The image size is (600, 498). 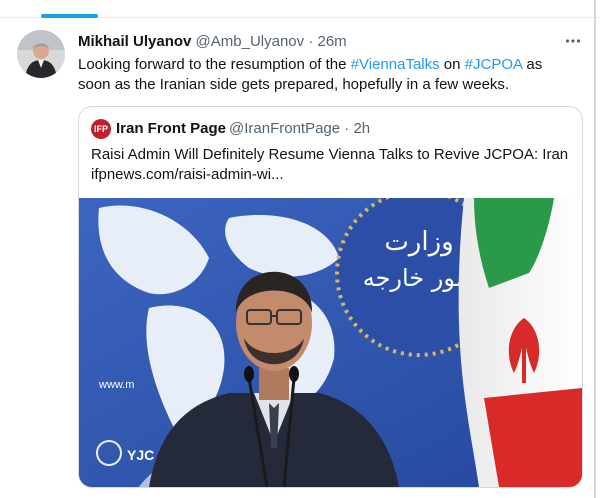 What do you see at coordinates (395, 64) in the screenshot?
I see `hashtag-link: #ViennaTalks` at bounding box center [395, 64].